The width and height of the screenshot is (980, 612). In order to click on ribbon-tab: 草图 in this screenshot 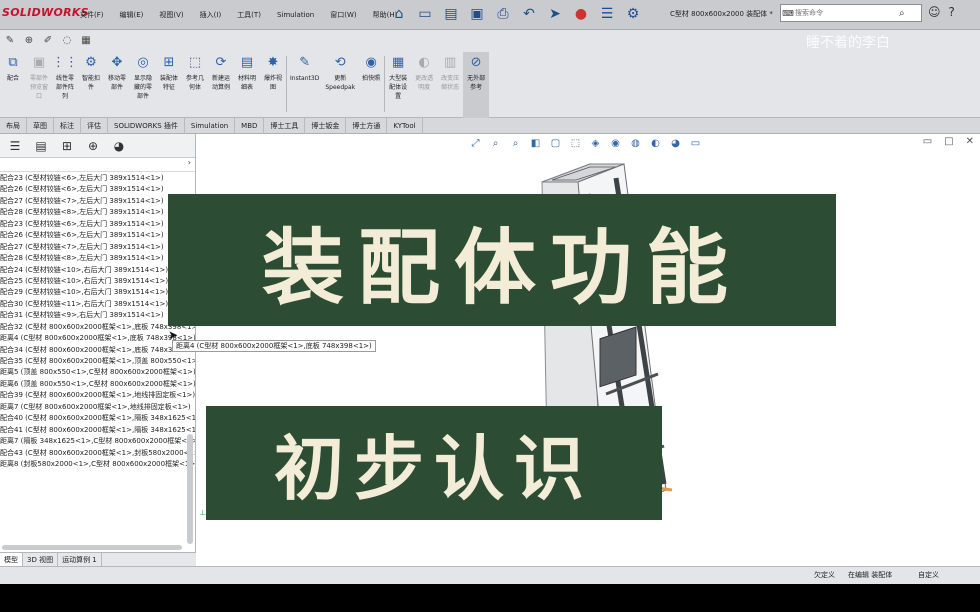, I will do `click(40, 126)`.